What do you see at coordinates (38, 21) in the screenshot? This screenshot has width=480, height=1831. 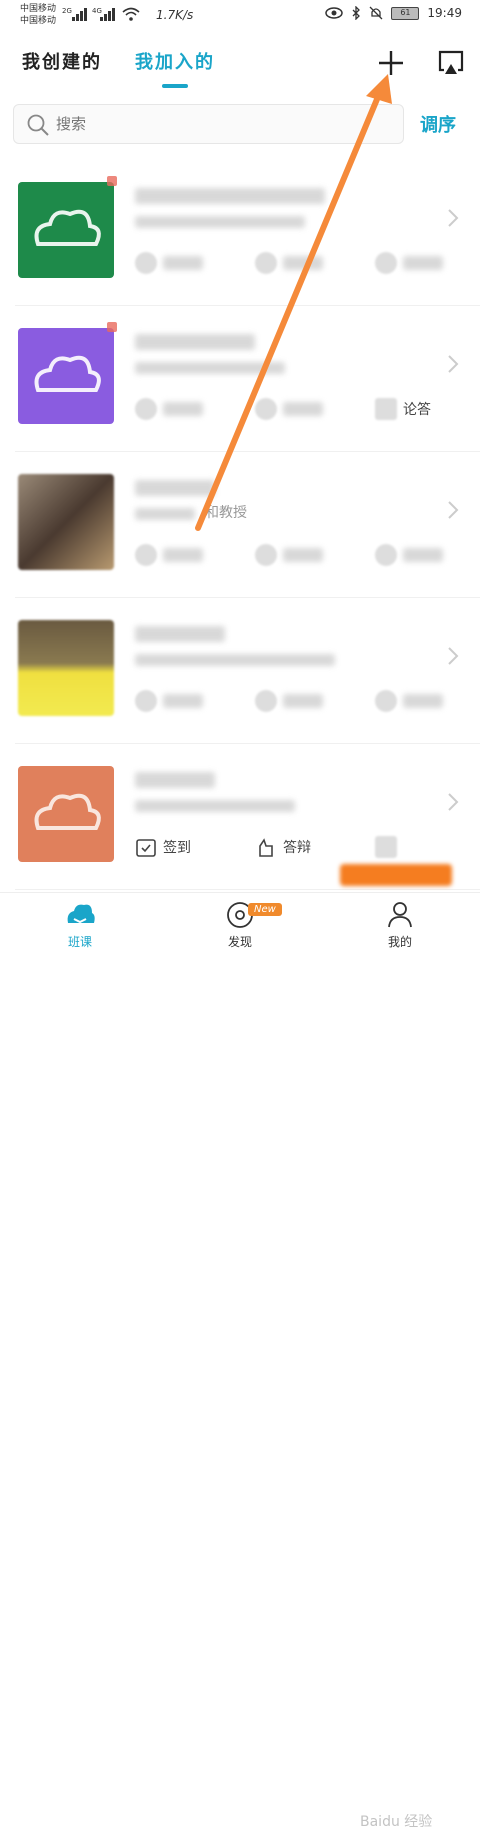 I see `carrier-2: 中国移动` at bounding box center [38, 21].